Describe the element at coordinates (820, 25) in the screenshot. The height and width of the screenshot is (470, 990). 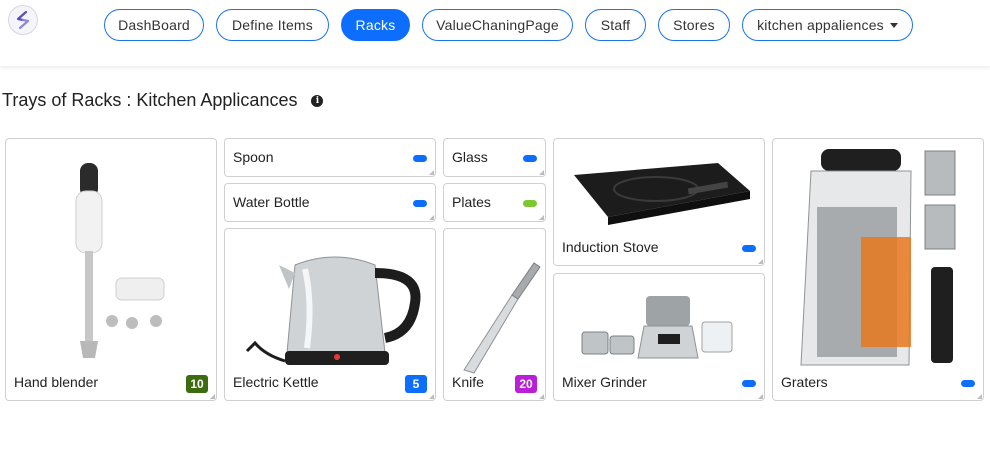
I see `dropdown-label: kitchen appaliences` at that location.